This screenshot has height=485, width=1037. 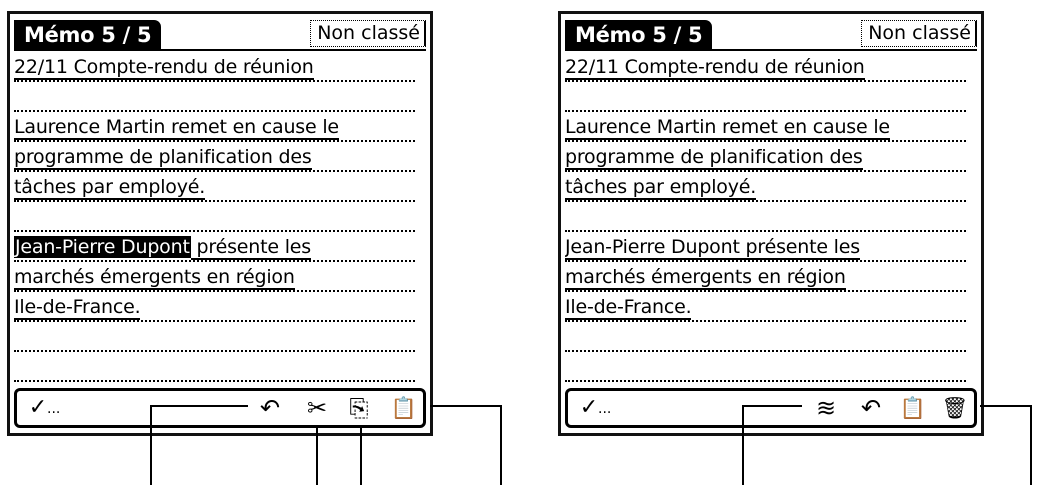 What do you see at coordinates (220, 408) in the screenshot?
I see `command-toolbar: ✓ ... ↶ ✂ ⎘ 📋` at bounding box center [220, 408].